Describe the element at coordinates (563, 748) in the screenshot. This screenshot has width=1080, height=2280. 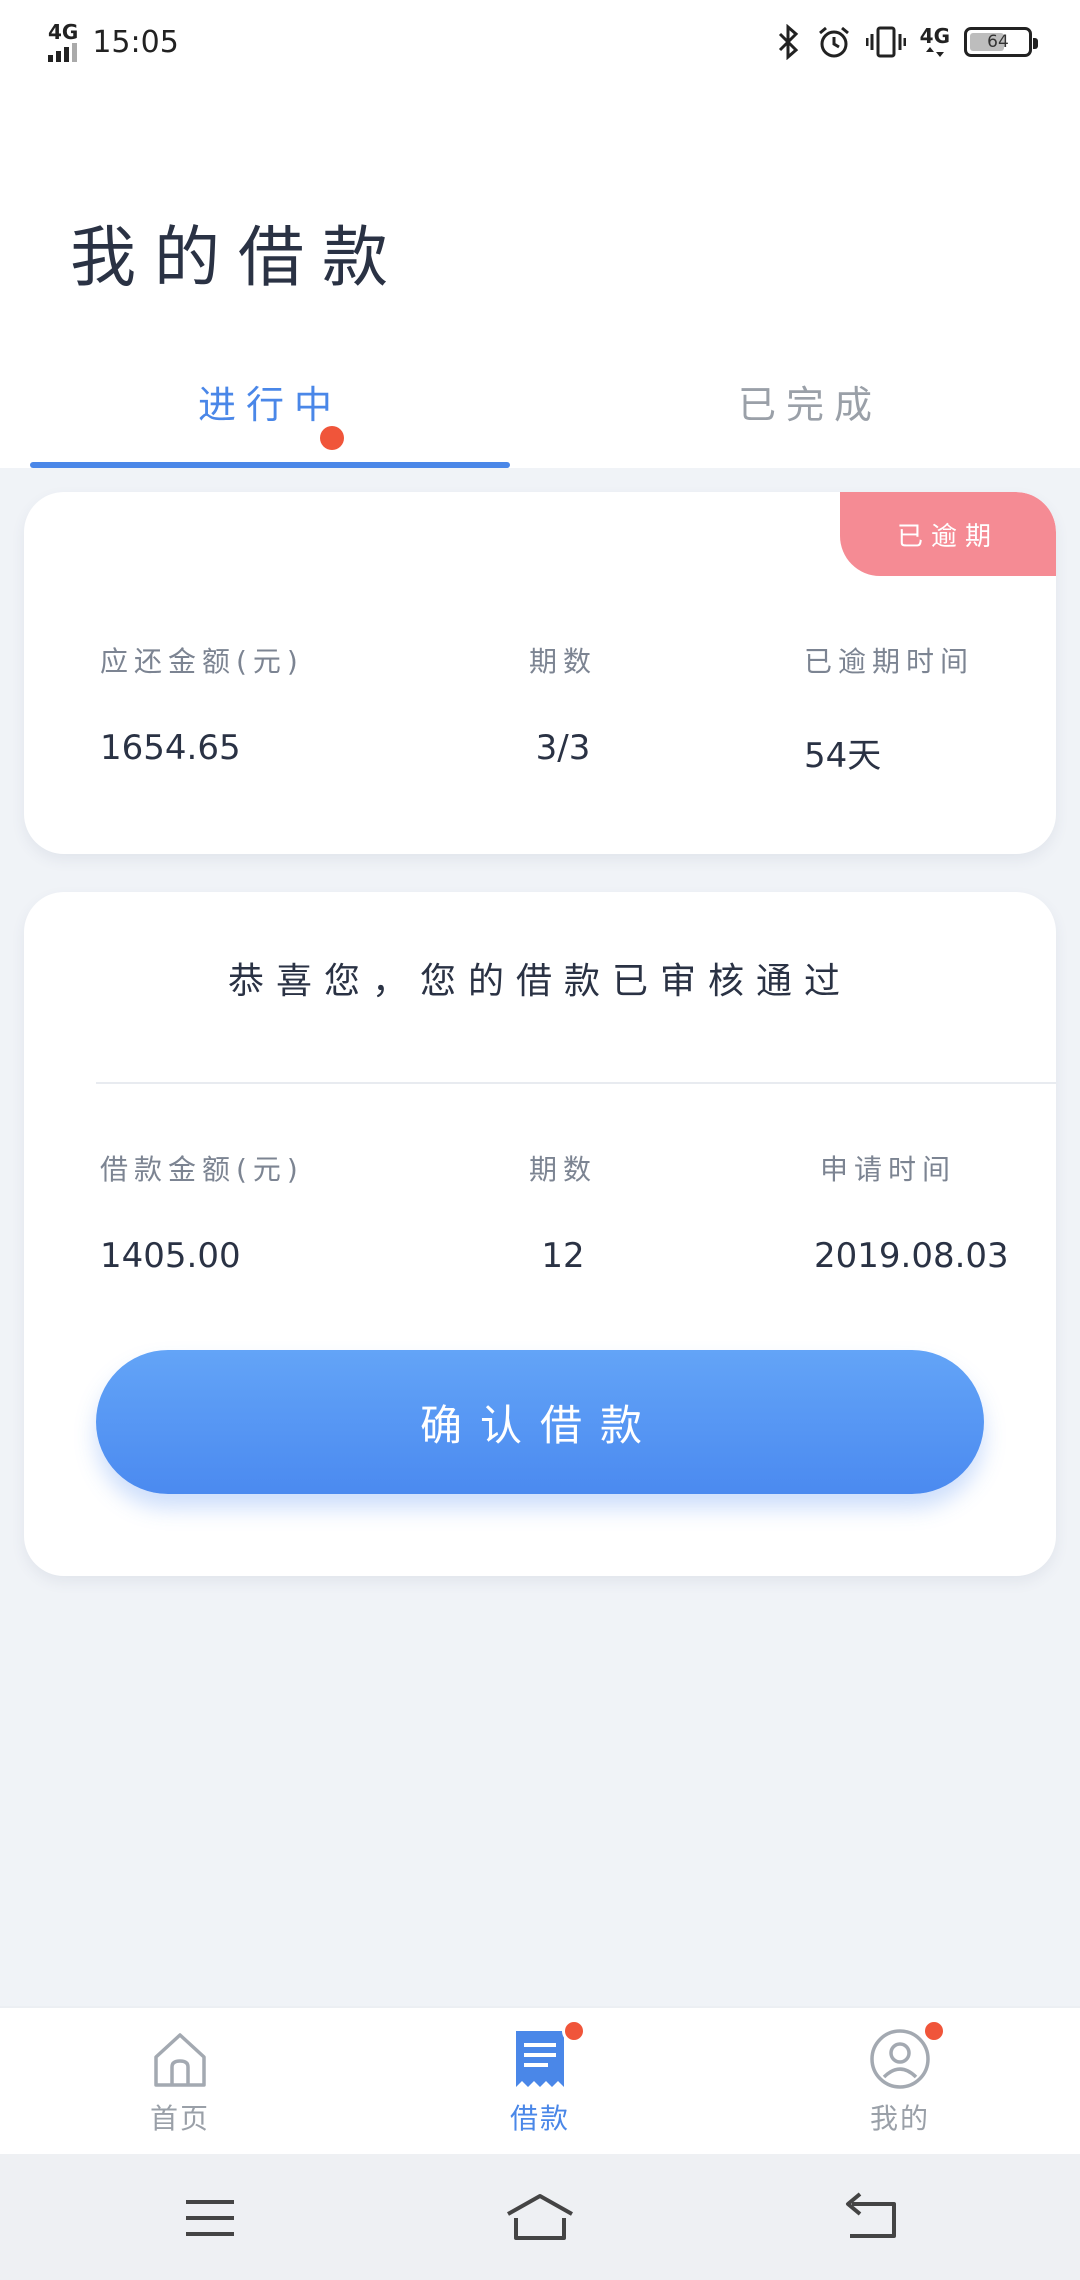
I see `installment-value: 3/3` at that location.